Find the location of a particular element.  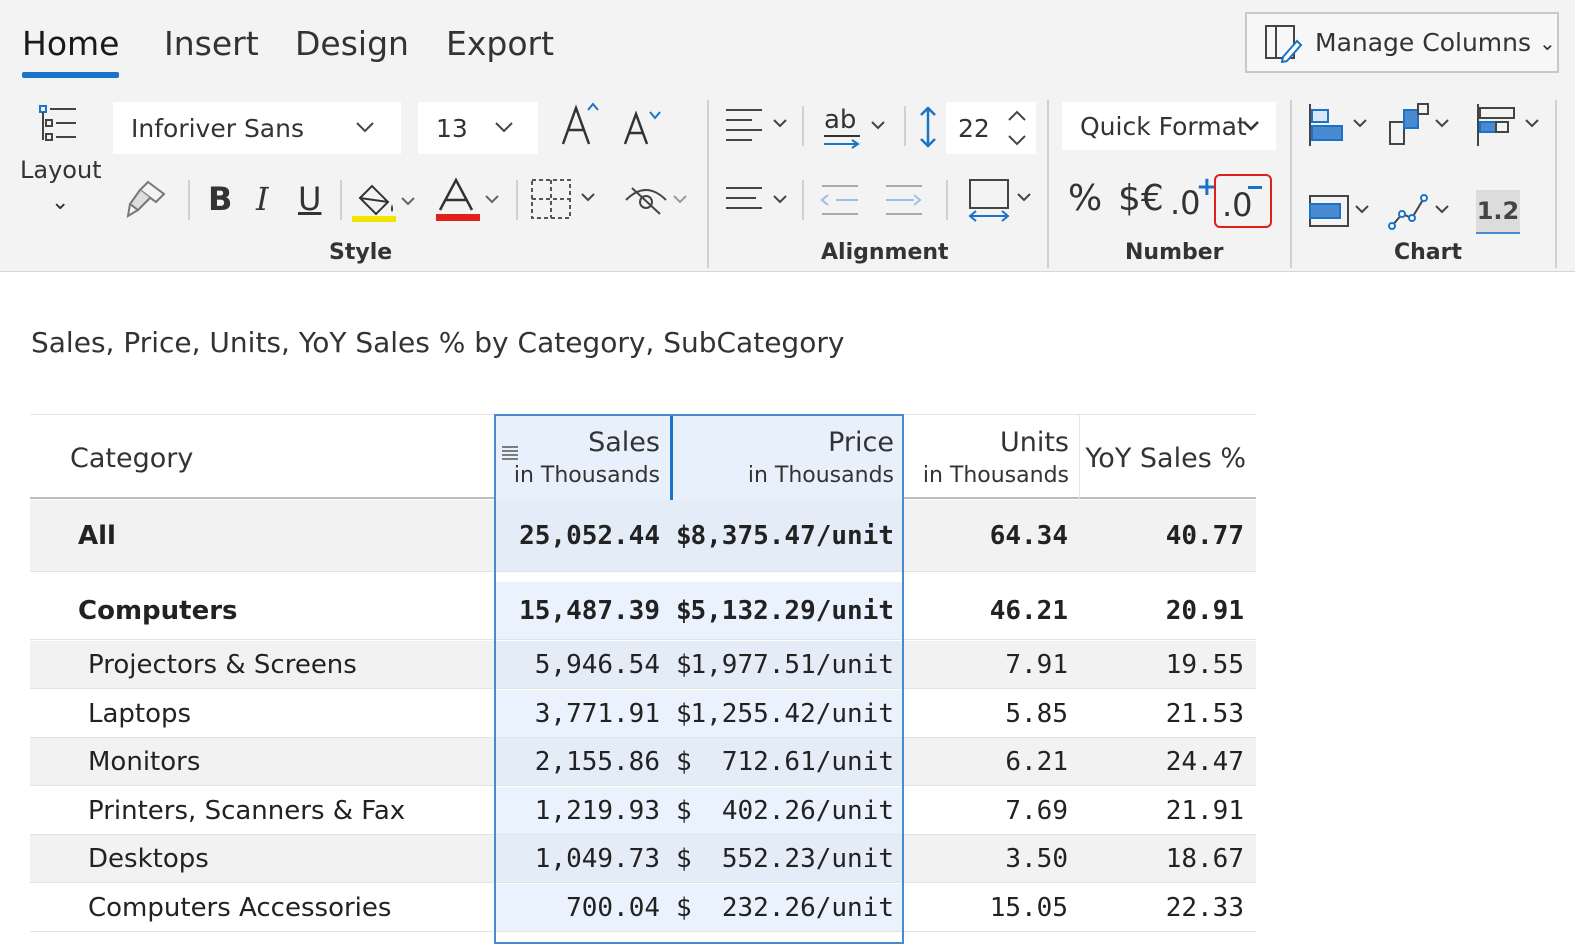

table-row: Laptops 3,771.91 $1,255.42/unit 5.85 21.53 is located at coordinates (643, 714).